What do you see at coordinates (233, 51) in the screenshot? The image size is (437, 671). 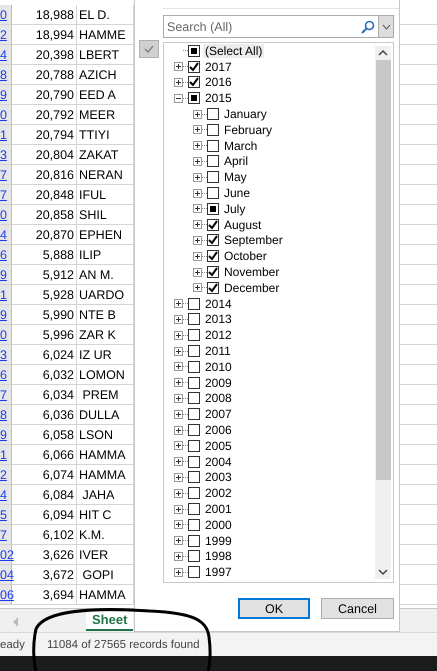 I see `tree-item-label: (Select All)` at bounding box center [233, 51].